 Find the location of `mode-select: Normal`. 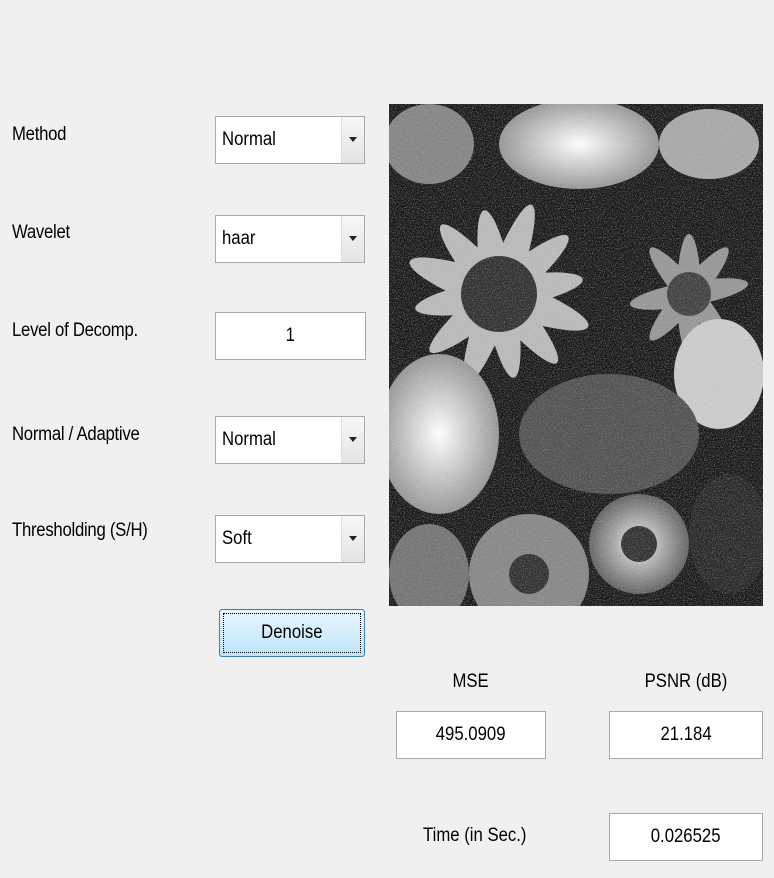

mode-select: Normal is located at coordinates (290, 440).